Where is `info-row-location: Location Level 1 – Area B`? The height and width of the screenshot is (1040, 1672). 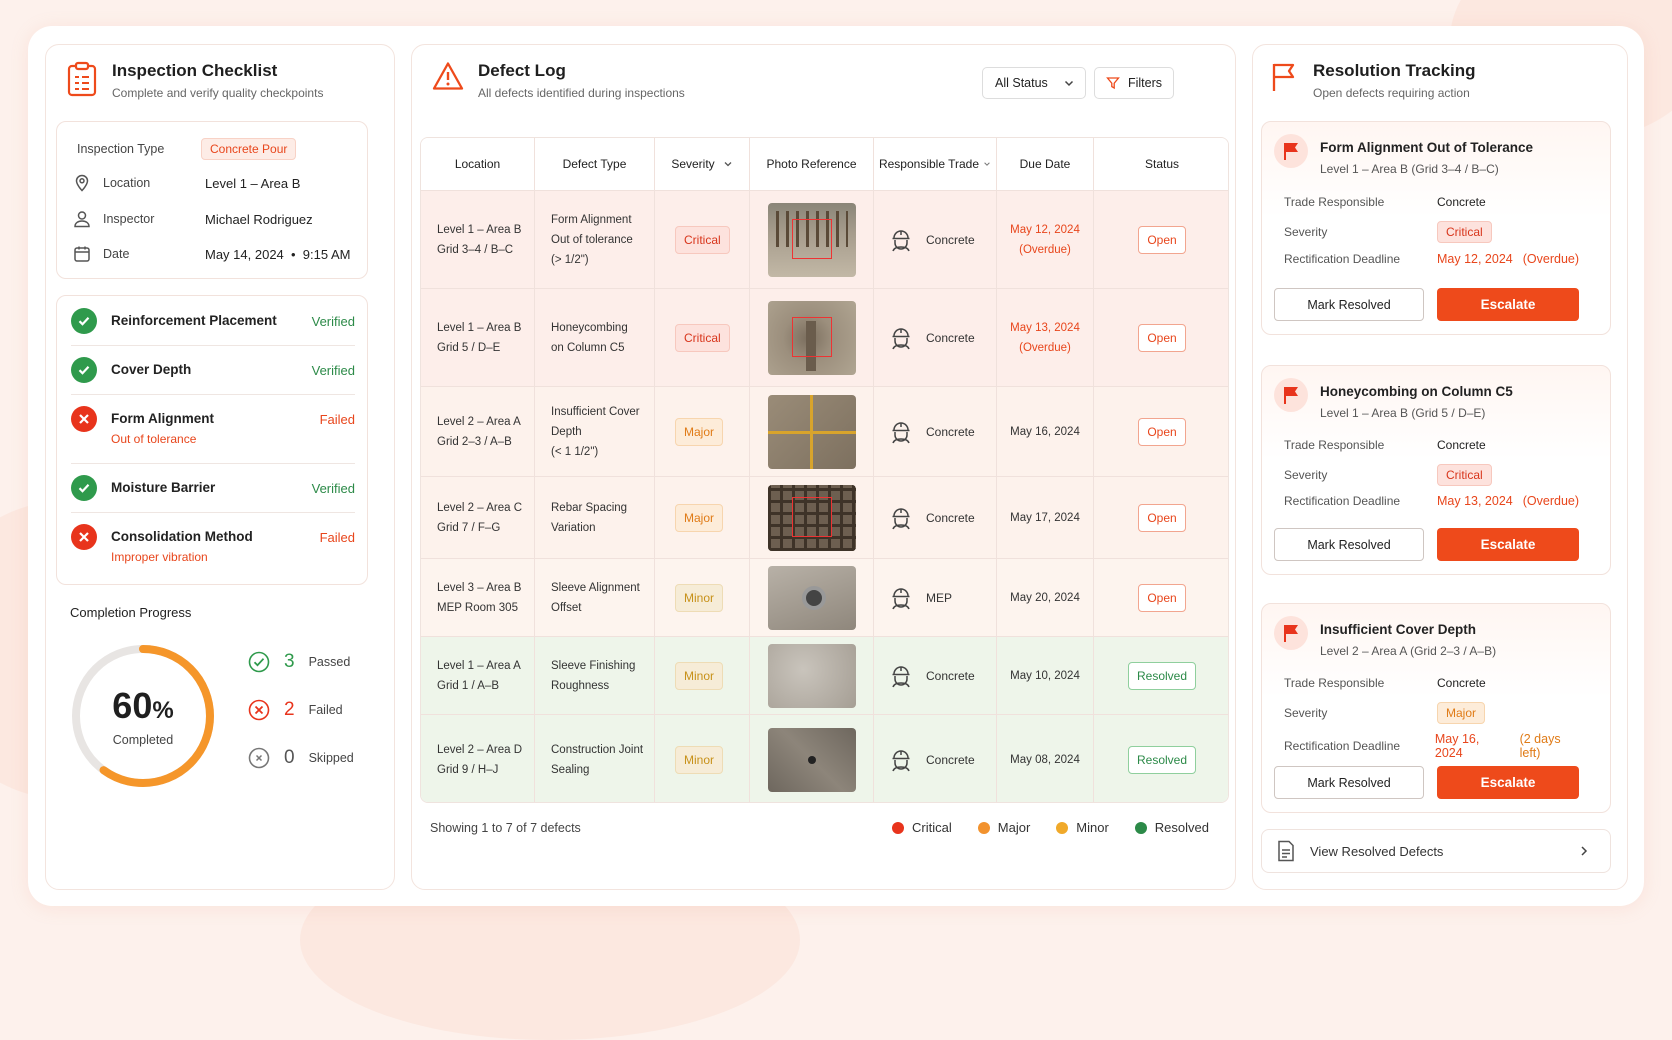 info-row-location: Location Level 1 – Area B is located at coordinates (186, 183).